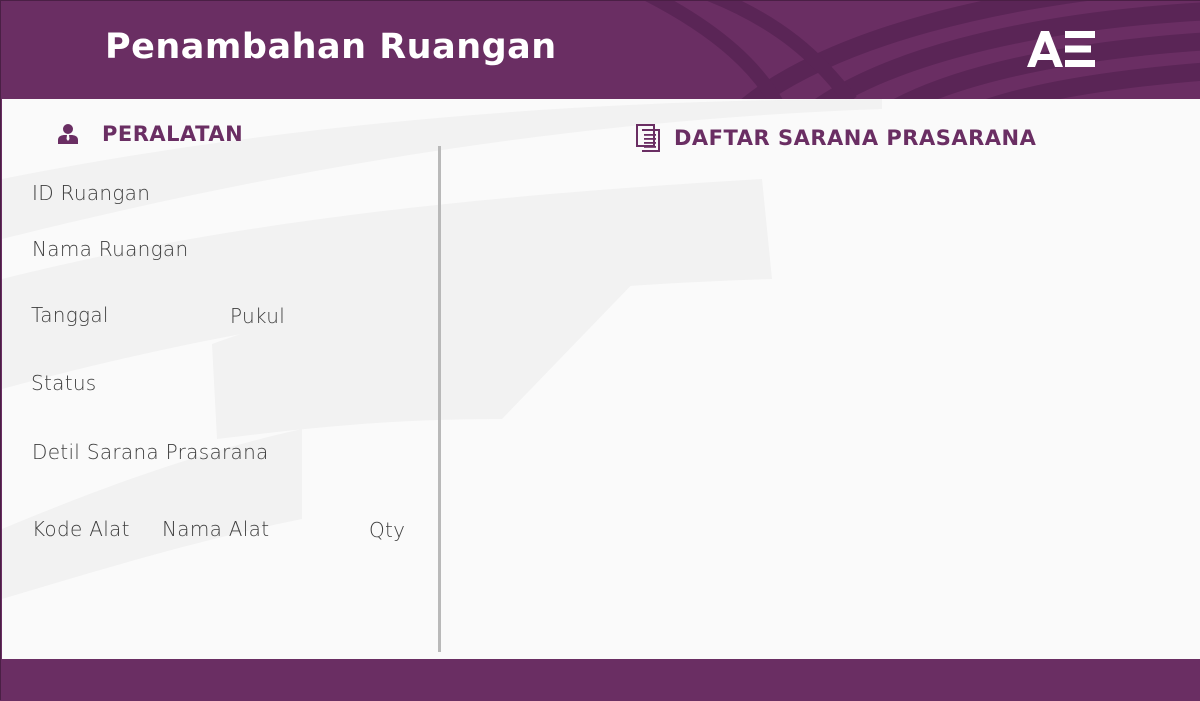 Image resolution: width=1200 pixels, height=701 pixels. I want to click on qty-header: Qty, so click(387, 530).